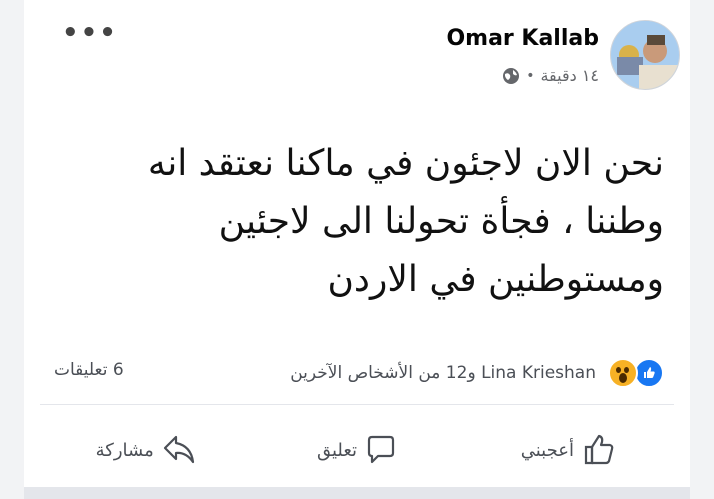 The width and height of the screenshot is (714, 499). I want to click on post-meta: ١٤ دقيقة •, so click(550, 75).